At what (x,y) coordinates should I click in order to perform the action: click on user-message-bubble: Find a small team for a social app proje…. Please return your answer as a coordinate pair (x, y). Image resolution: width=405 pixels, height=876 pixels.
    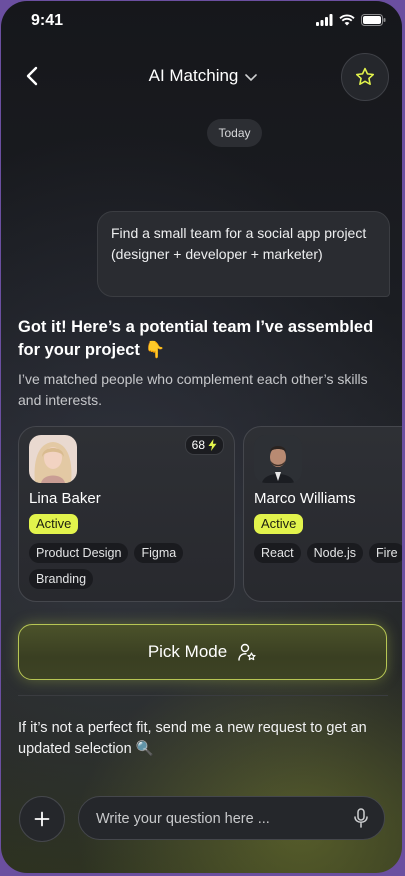
    Looking at the image, I should click on (243, 254).